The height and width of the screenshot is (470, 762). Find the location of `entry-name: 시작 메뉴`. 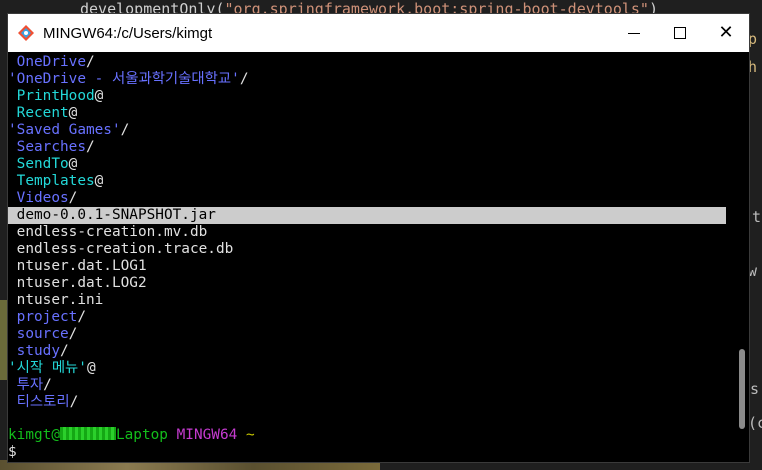

entry-name: 시작 메뉴 is located at coordinates (47, 368).